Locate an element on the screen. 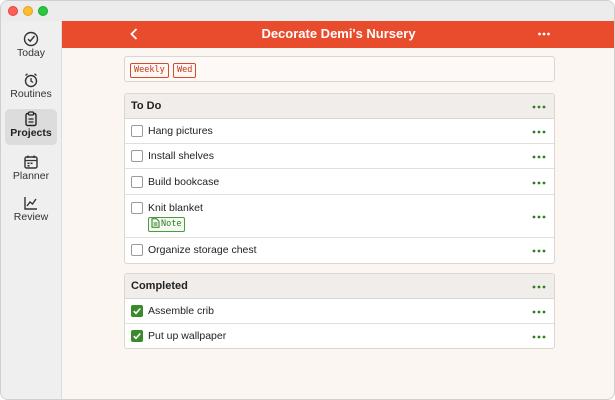 The height and width of the screenshot is (400, 615). task-label: Knit blanket is located at coordinates (175, 208).